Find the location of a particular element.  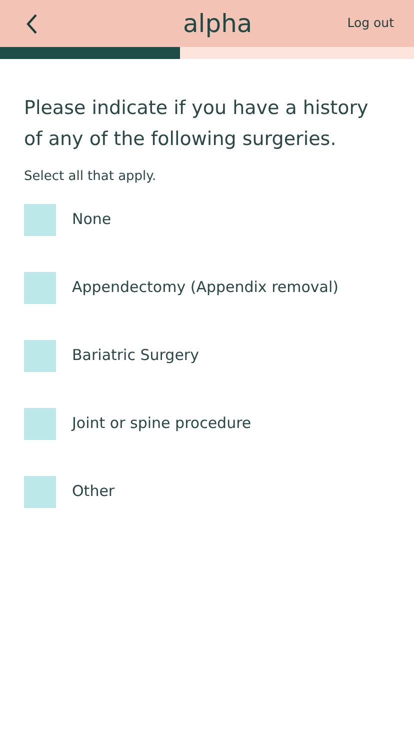

option-label: Bariatric Surgery is located at coordinates (135, 355).